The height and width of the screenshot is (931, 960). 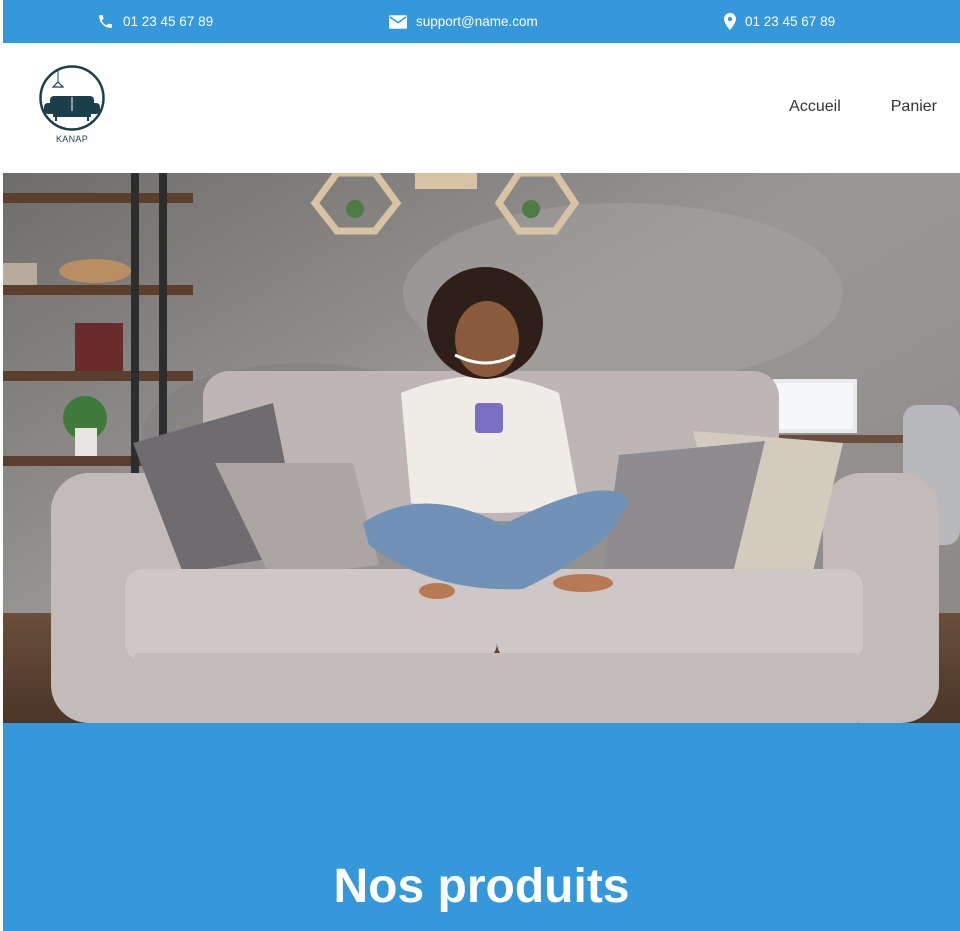 I want to click on nav-link-panier: Panier, so click(x=914, y=107).